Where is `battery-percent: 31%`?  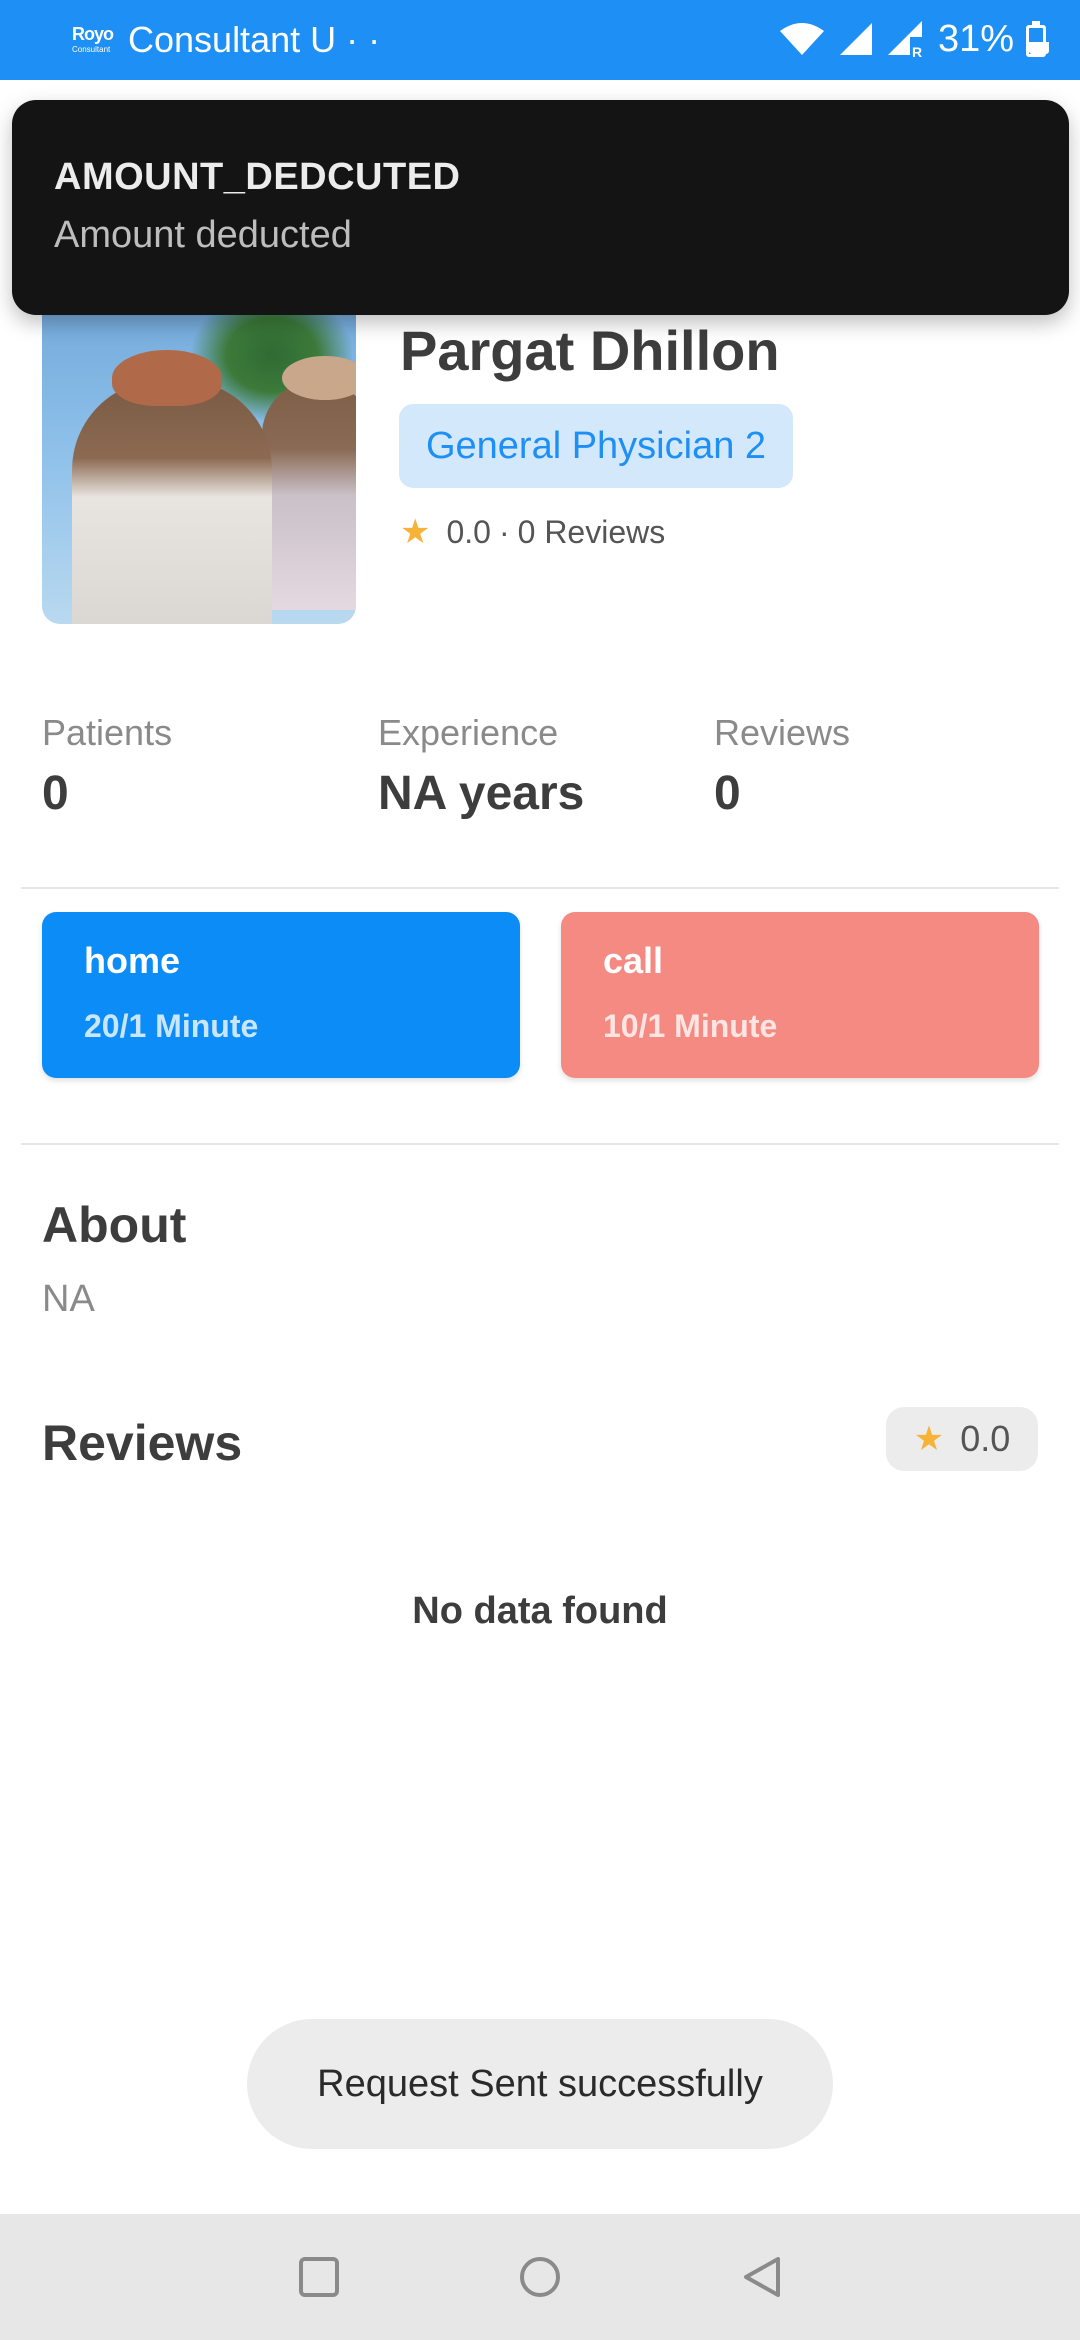
battery-percent: 31% is located at coordinates (975, 38).